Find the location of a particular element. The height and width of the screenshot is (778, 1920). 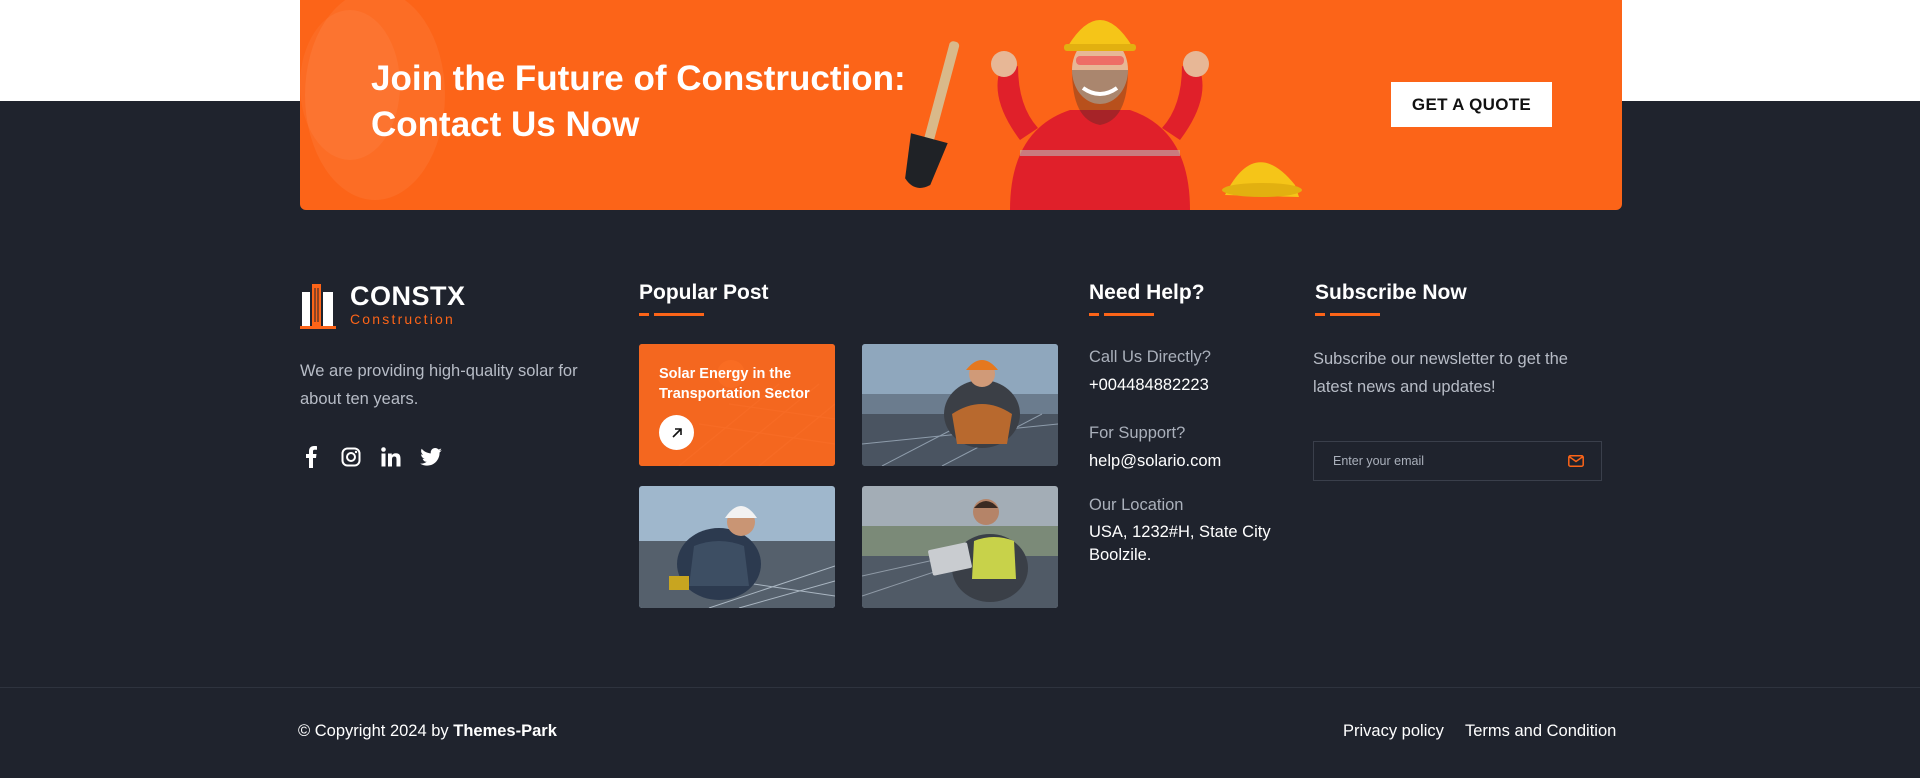

subscribe-underline is located at coordinates (1350, 314).